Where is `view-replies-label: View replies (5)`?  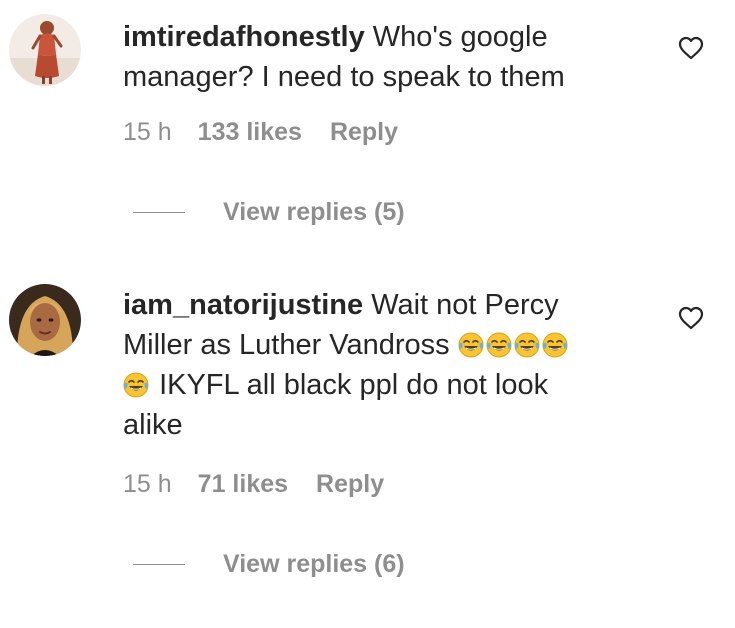
view-replies-label: View replies (5) is located at coordinates (314, 212).